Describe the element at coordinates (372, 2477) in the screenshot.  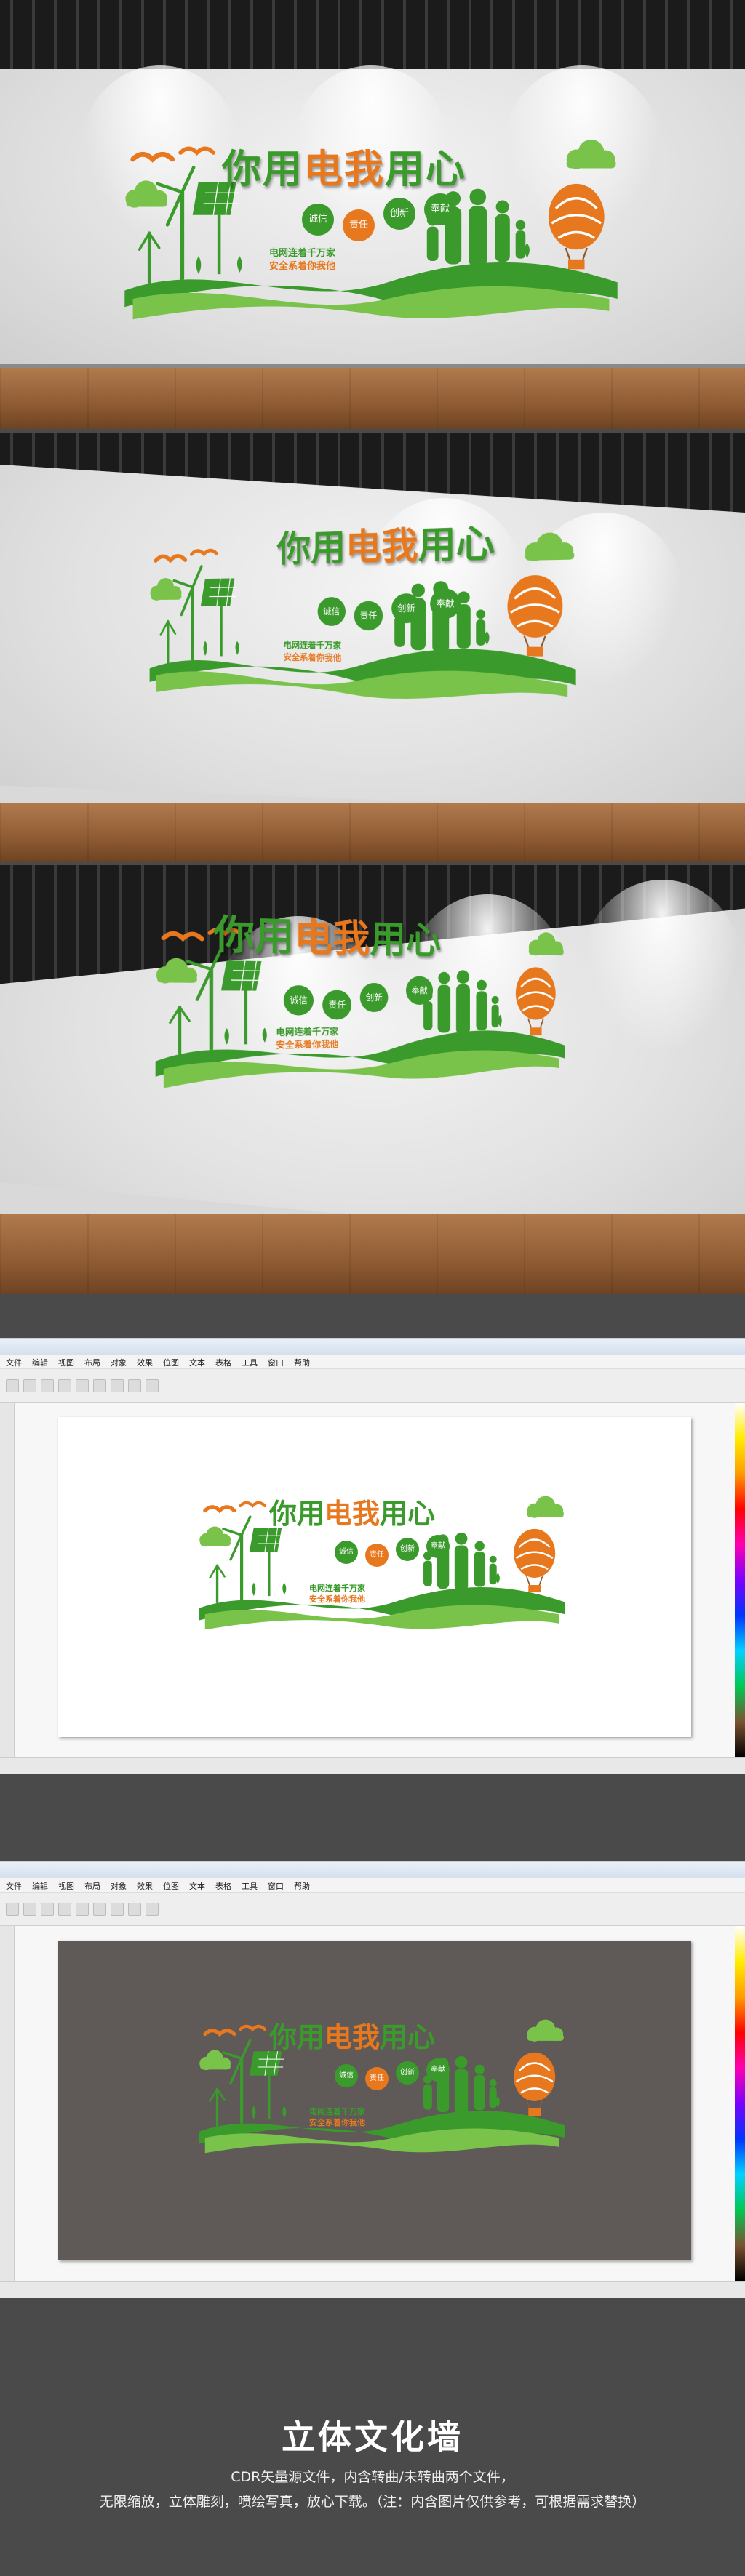
I see `footer-description-1: CDR矢量源文件，内含转曲/未转曲两个文件，` at that location.